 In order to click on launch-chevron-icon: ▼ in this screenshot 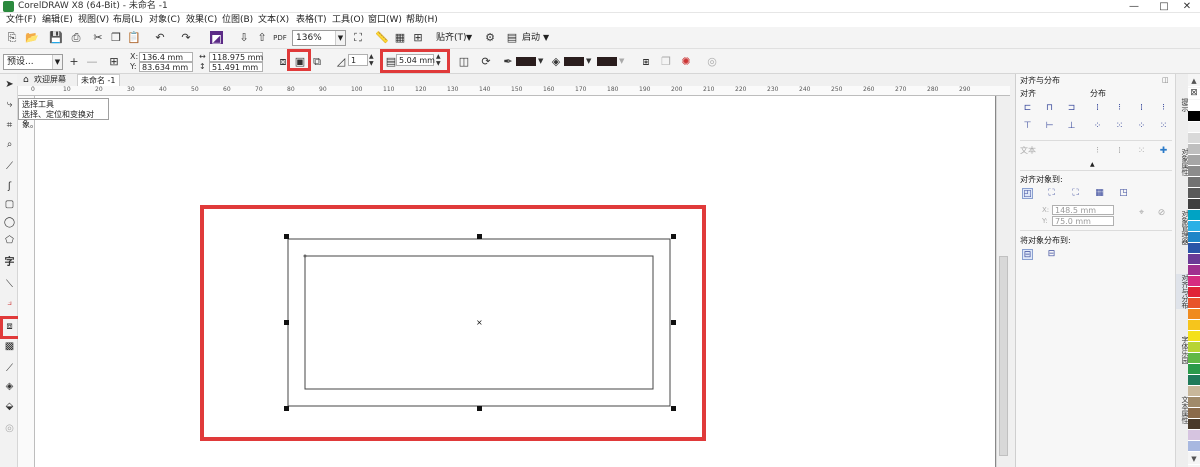, I will do `click(546, 38)`.